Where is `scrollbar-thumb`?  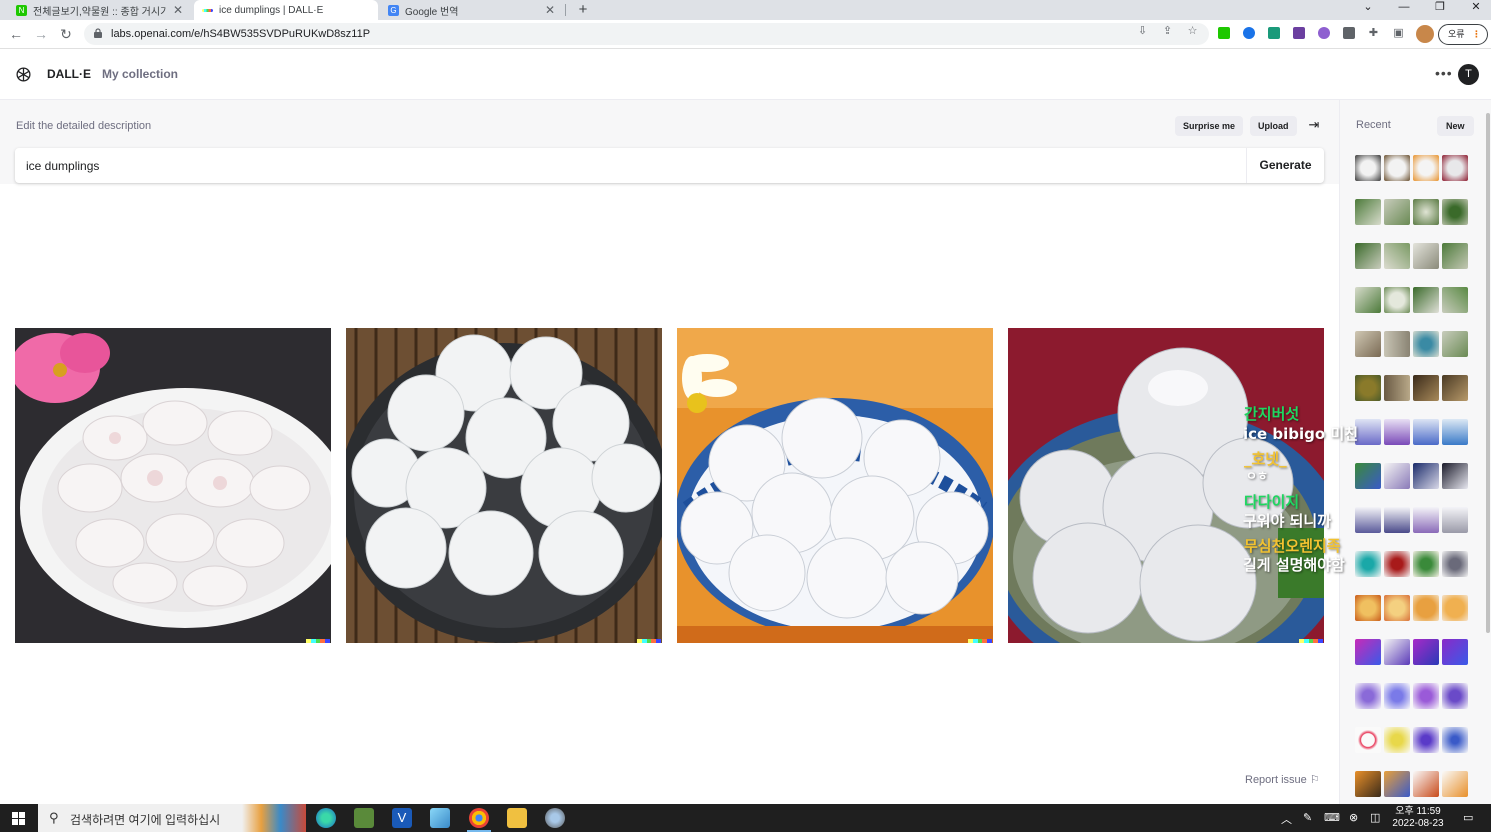
scrollbar-thumb is located at coordinates (1488, 373).